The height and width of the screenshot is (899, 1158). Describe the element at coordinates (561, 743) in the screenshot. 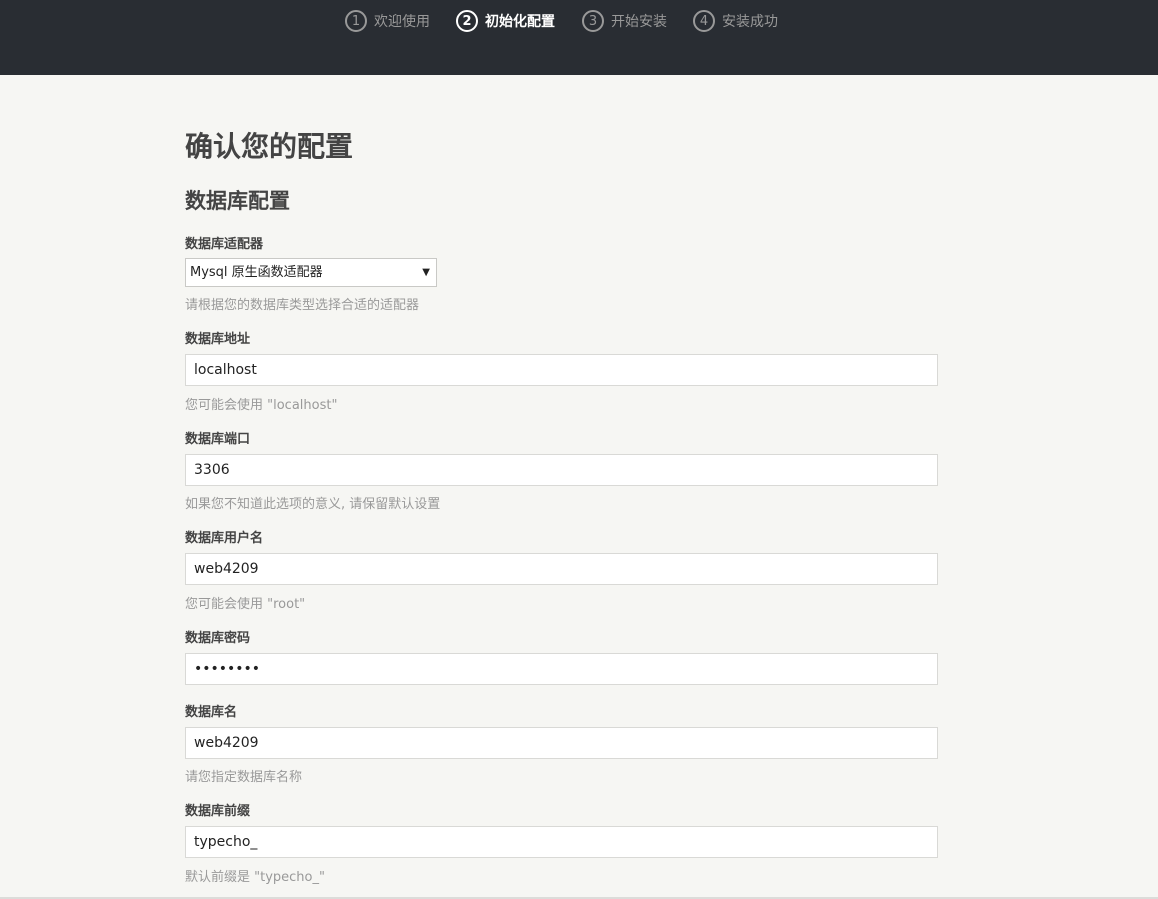

I see `dbname-input: web4209` at that location.